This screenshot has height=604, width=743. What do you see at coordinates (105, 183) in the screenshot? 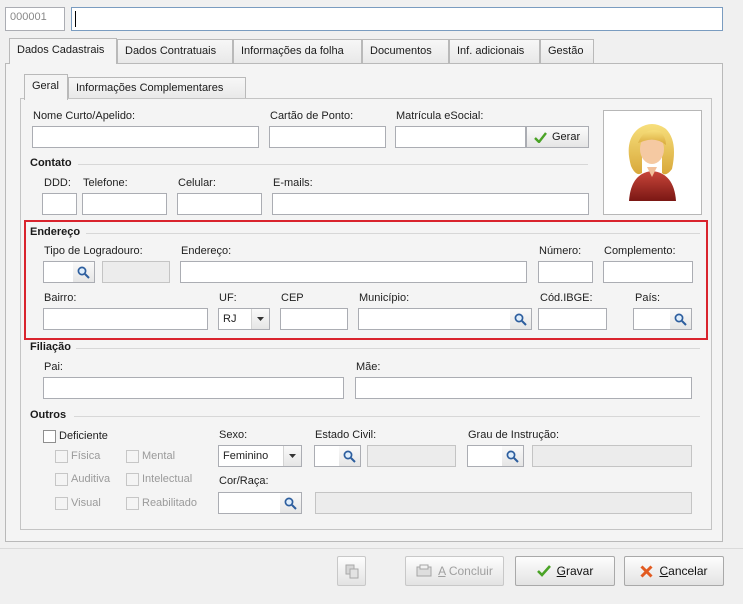
I see `telefone-label: Telefone:` at bounding box center [105, 183].